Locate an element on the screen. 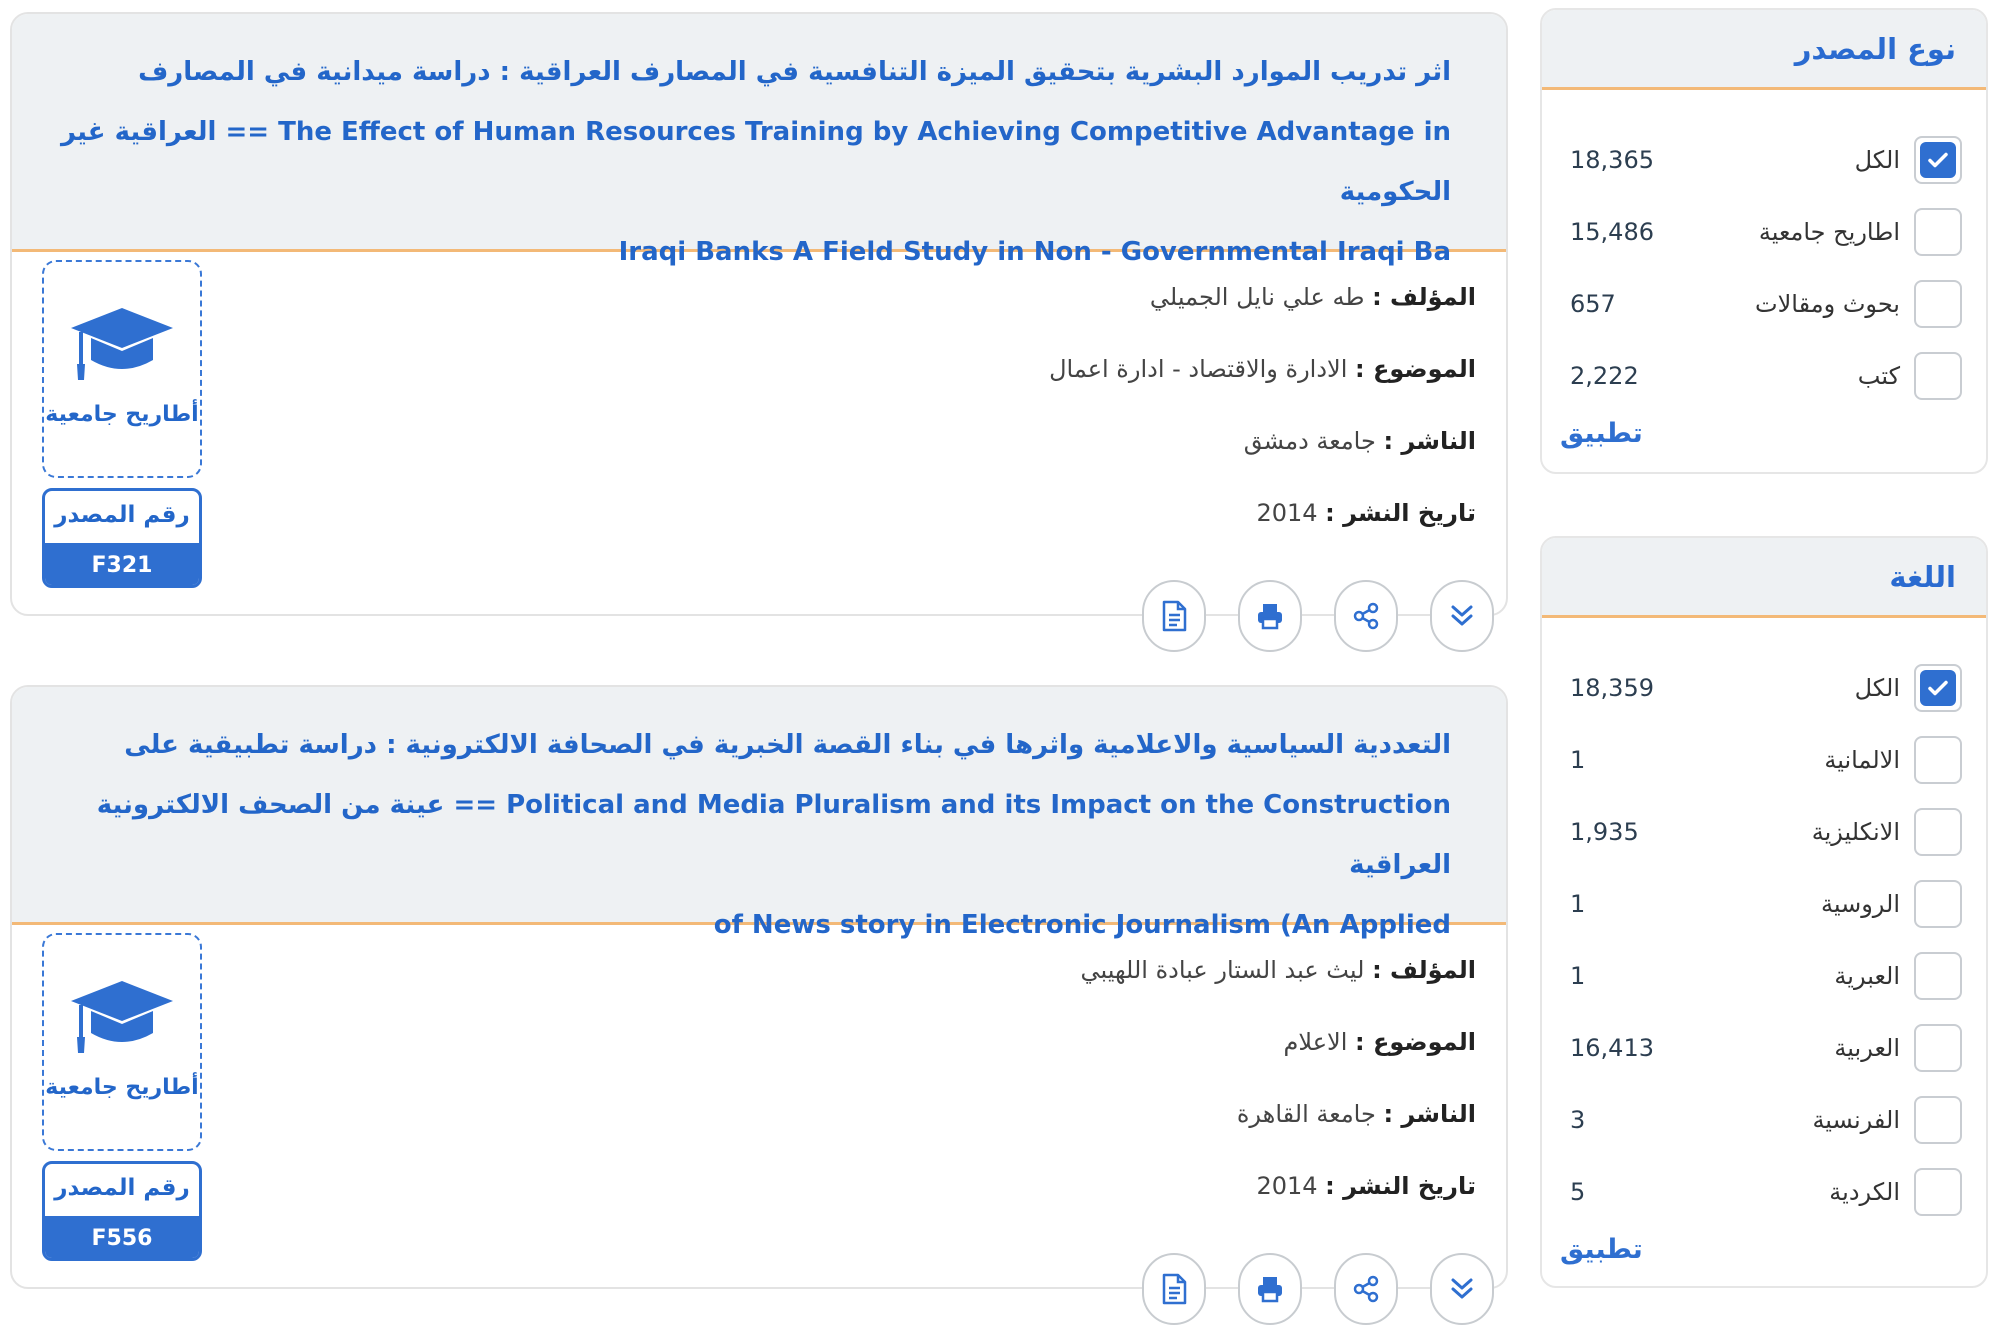  filter-option-label: الروسية is located at coordinates (1860, 904).